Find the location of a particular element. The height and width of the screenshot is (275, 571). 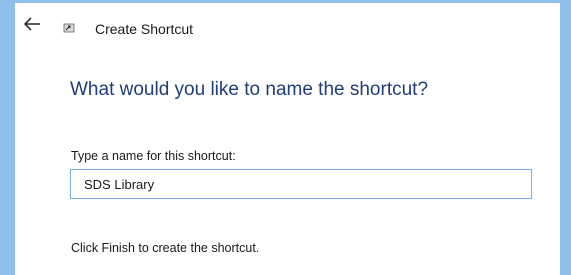

back-arrow-icon is located at coordinates (32, 24).